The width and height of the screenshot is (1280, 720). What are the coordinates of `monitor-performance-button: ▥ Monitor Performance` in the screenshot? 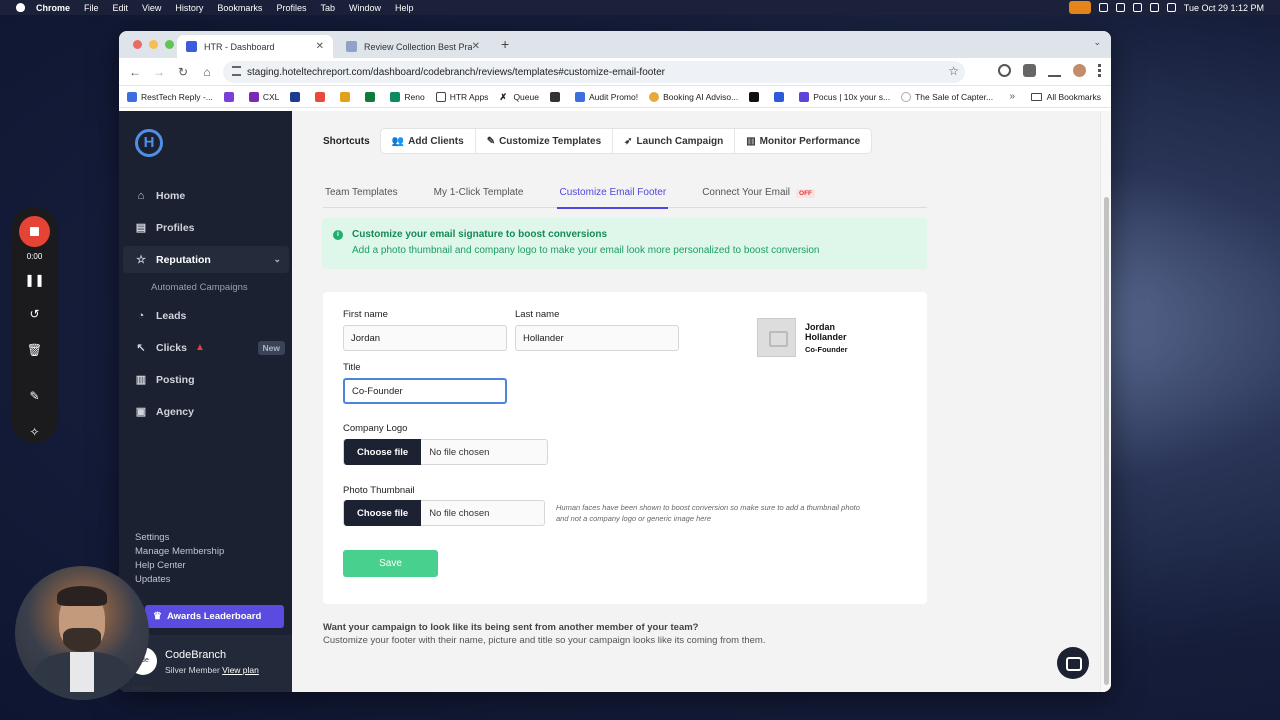 It's located at (803, 141).